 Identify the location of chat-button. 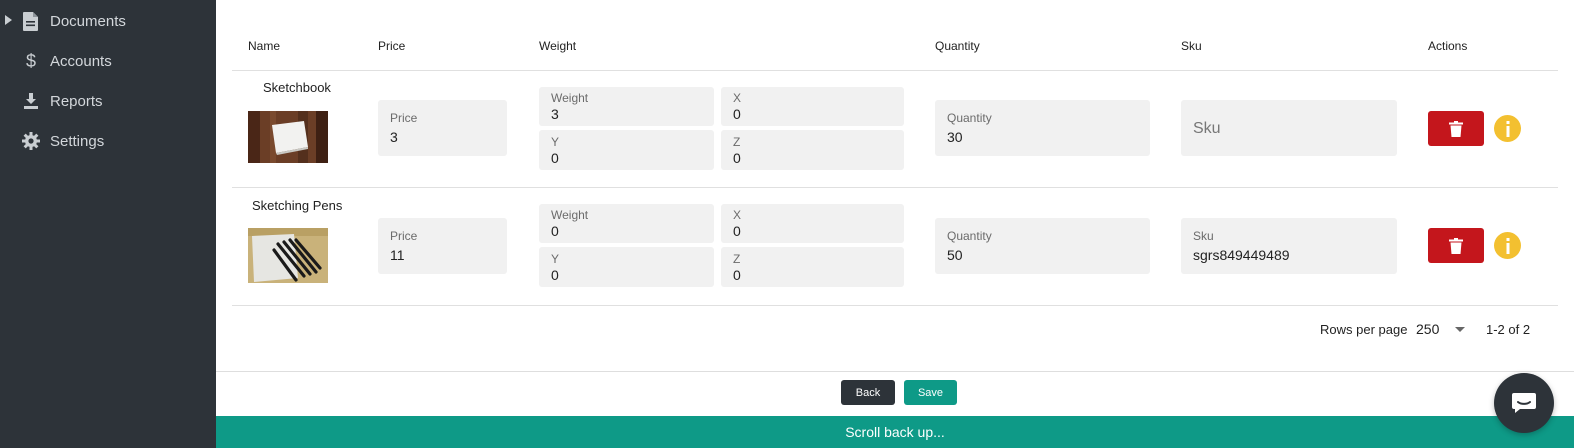
(1524, 403).